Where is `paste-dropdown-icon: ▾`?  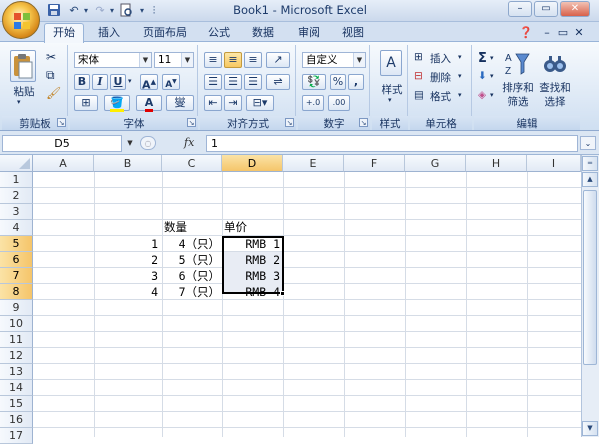
paste-dropdown-icon: ▾ is located at coordinates (19, 102).